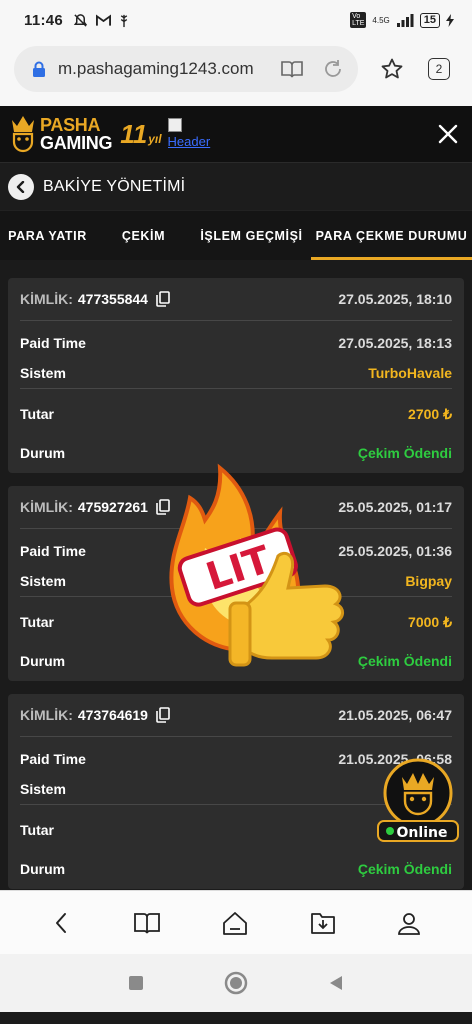 The height and width of the screenshot is (1024, 472). What do you see at coordinates (395, 715) in the screenshot?
I see `created-date: 21.05.2025, 06:47` at bounding box center [395, 715].